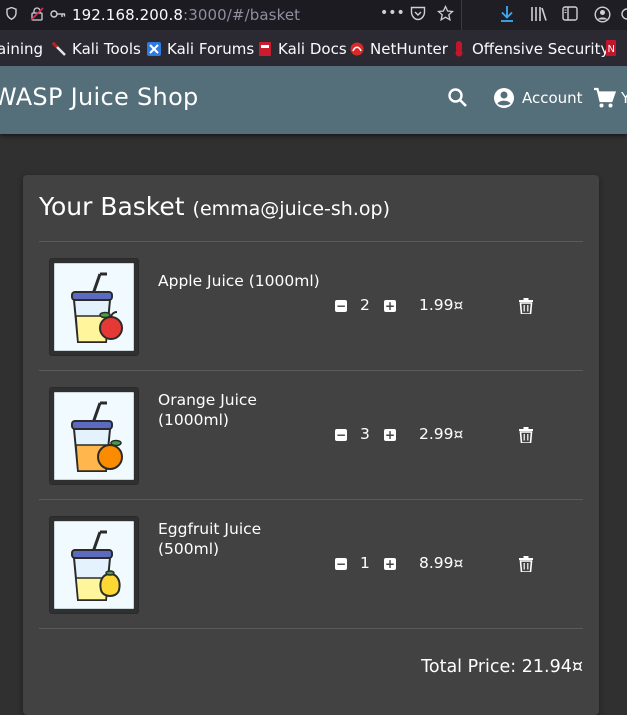  I want to click on quantity-value: 1, so click(365, 563).